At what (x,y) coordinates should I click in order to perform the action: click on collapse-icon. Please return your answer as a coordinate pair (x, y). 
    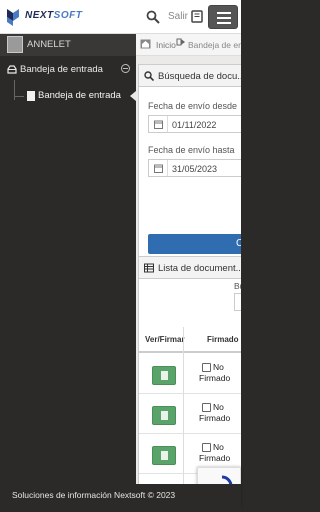
    Looking at the image, I should click on (125, 68).